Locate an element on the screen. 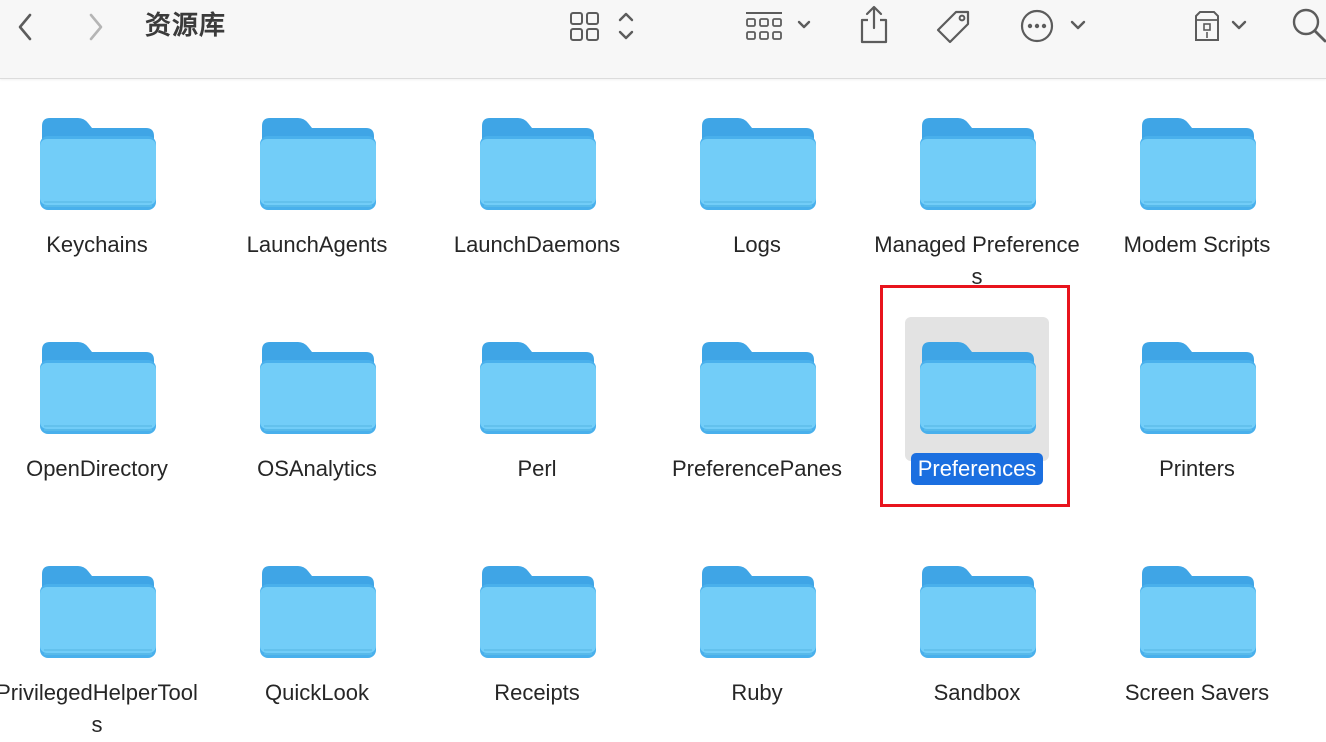 Image resolution: width=1326 pixels, height=742 pixels. folder-name: Receipts is located at coordinates (537, 692).